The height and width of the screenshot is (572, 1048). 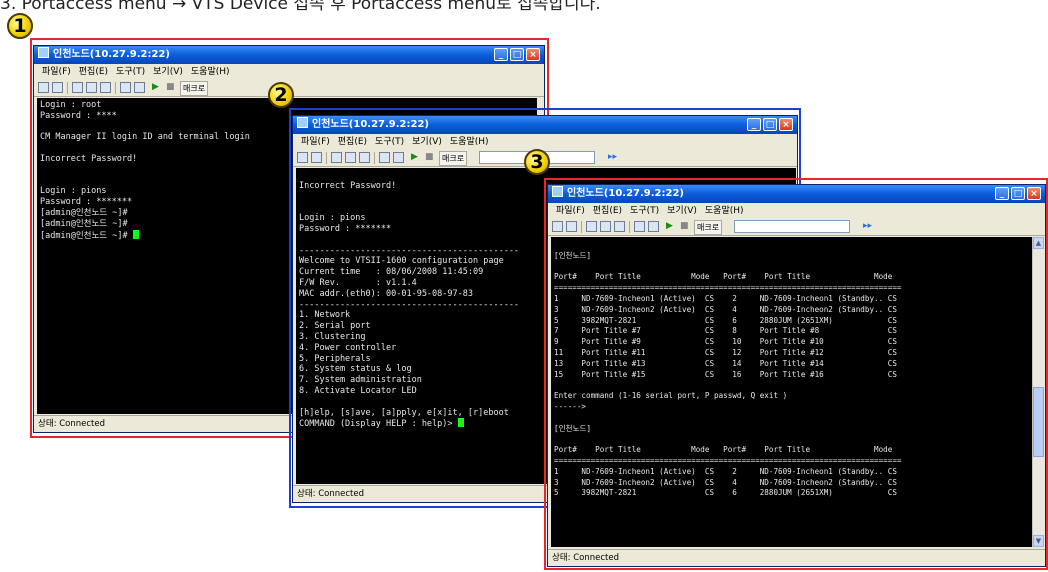 What do you see at coordinates (725, 342) in the screenshot?
I see `terminal-line: 9 Port Title #9 CS 10 Port Title #10 CS` at bounding box center [725, 342].